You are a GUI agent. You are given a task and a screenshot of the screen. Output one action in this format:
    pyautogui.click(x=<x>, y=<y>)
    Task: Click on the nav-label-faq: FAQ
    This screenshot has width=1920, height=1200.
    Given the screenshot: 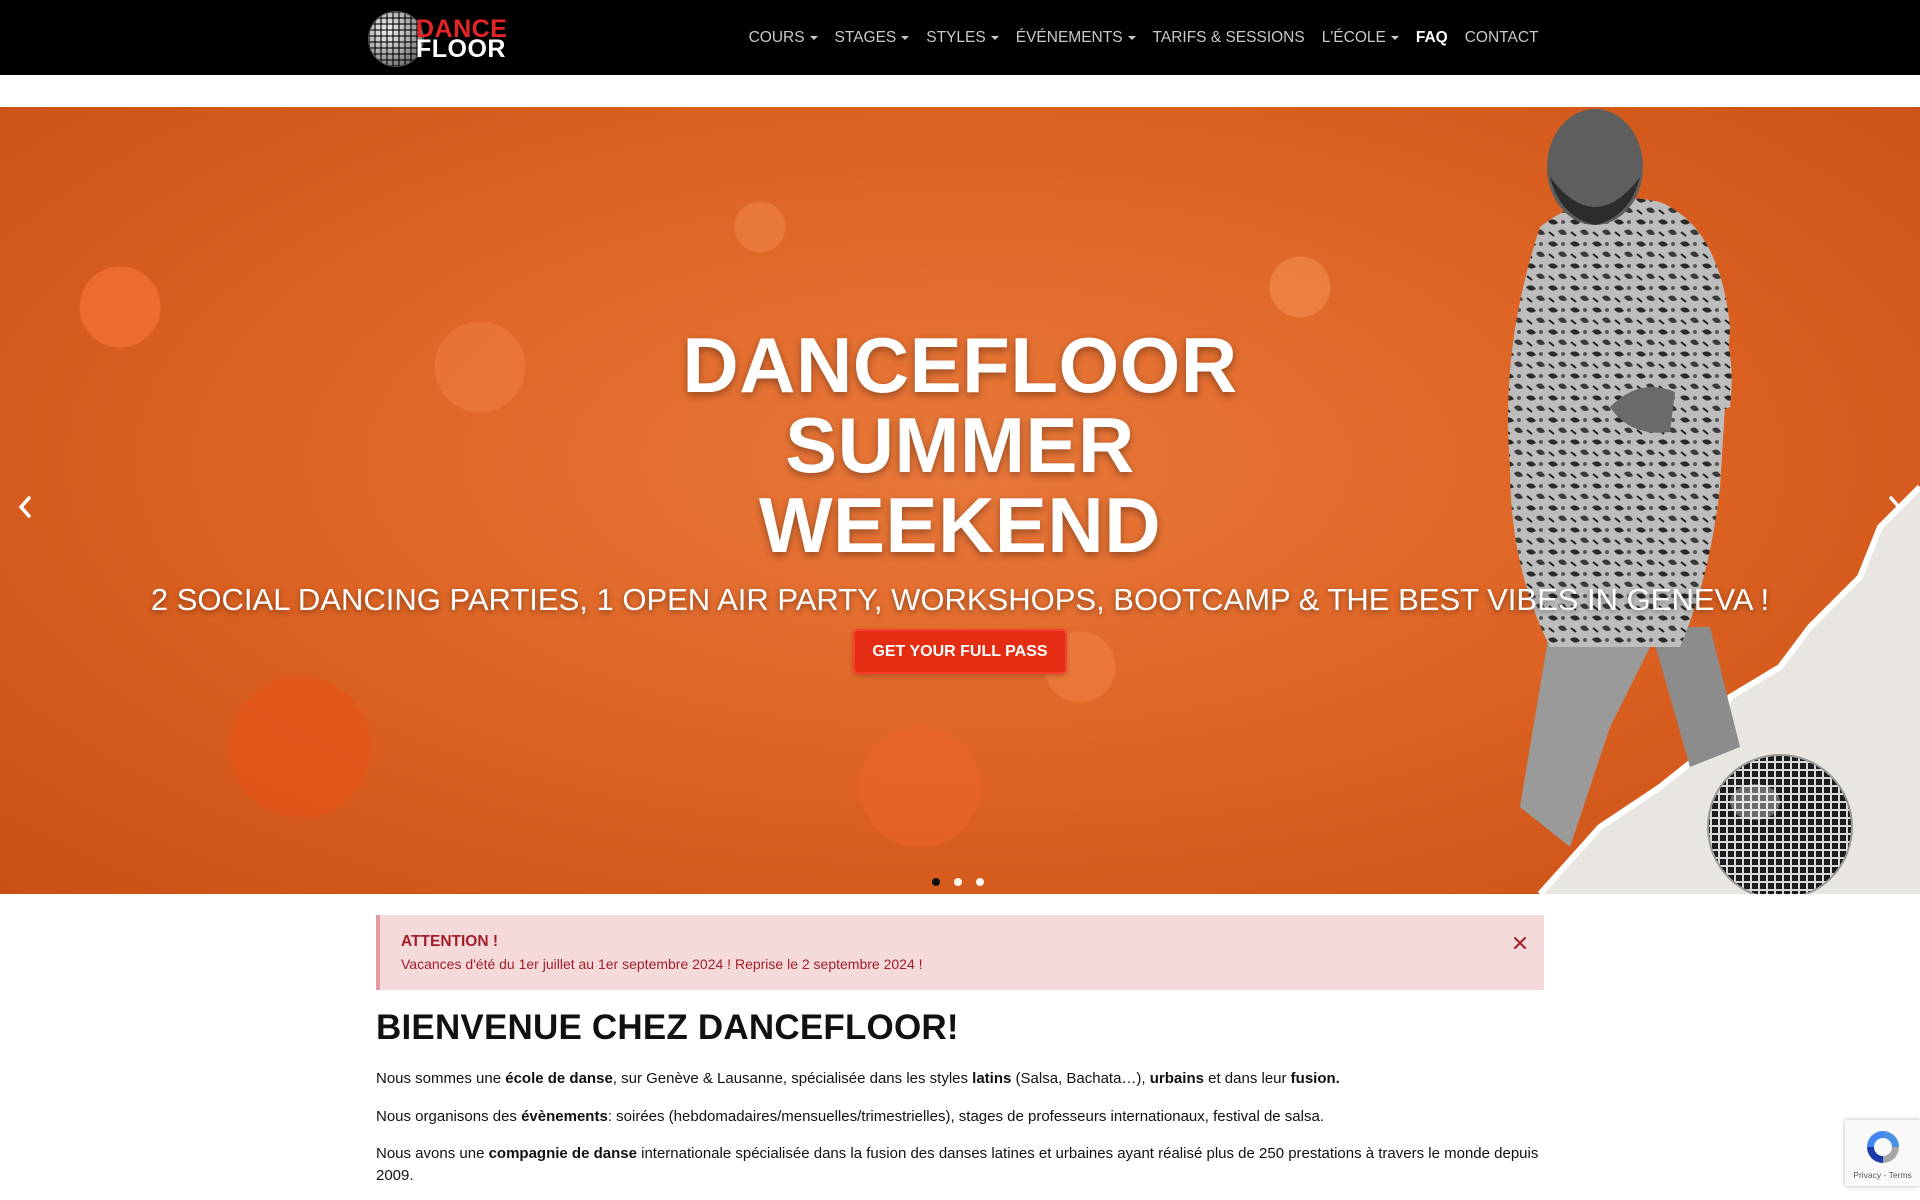 What is the action you would take?
    pyautogui.click(x=1431, y=37)
    